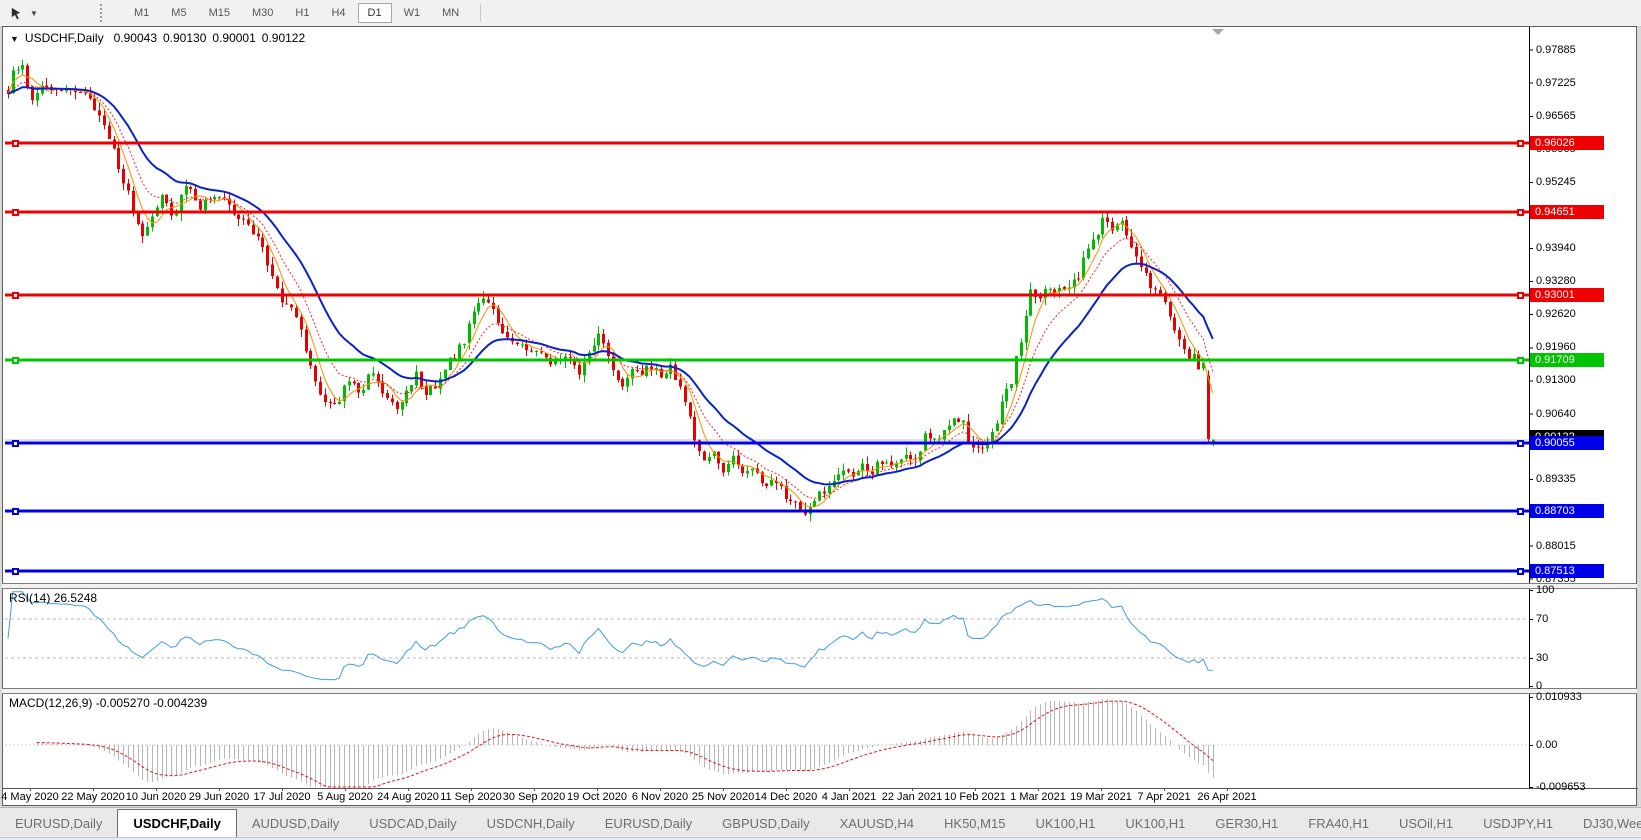 This screenshot has width=1641, height=840. I want to click on price-line-label: 0.94651, so click(1567, 212).